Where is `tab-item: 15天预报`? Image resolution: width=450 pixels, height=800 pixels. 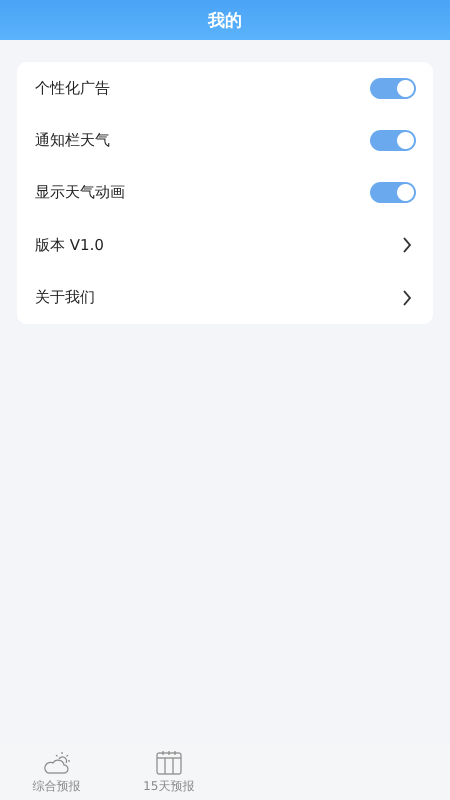
tab-item: 15天预报 is located at coordinates (168, 772).